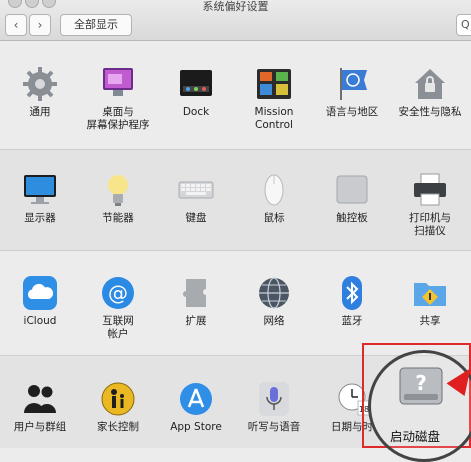 The width and height of the screenshot is (471, 462). What do you see at coordinates (196, 399) in the screenshot?
I see `app-store-icon` at bounding box center [196, 399].